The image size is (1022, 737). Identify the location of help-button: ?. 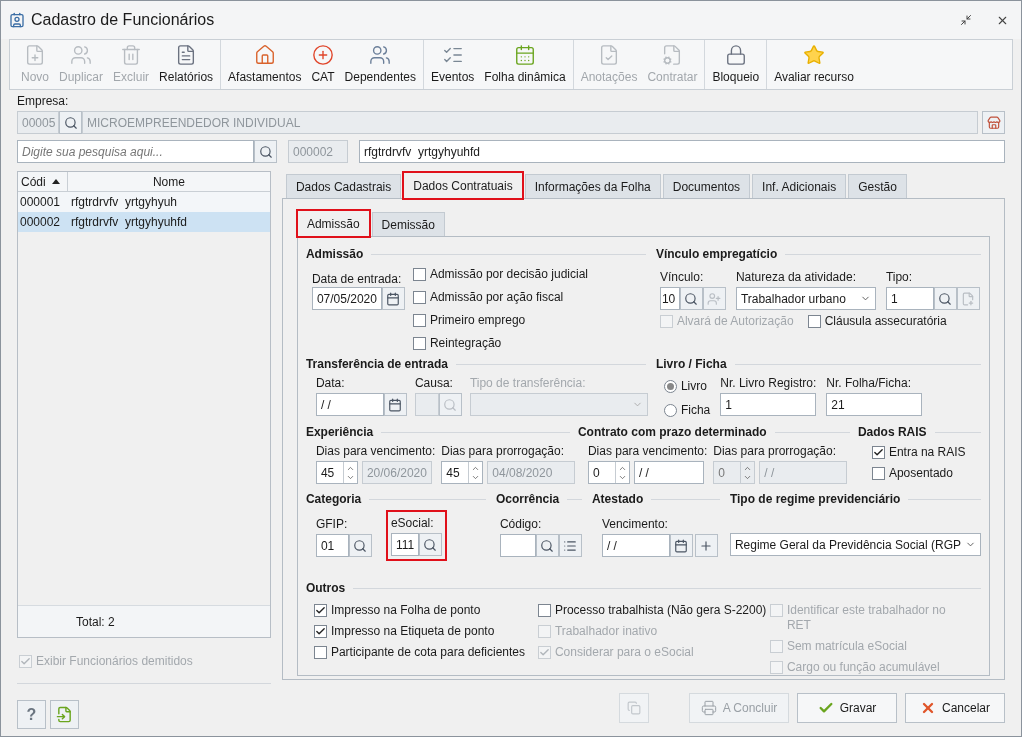
(31, 714).